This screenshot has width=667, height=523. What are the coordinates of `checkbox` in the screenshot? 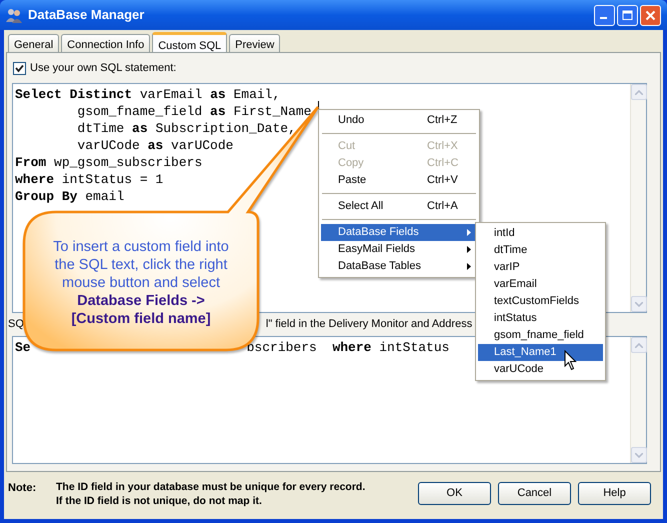 It's located at (19, 68).